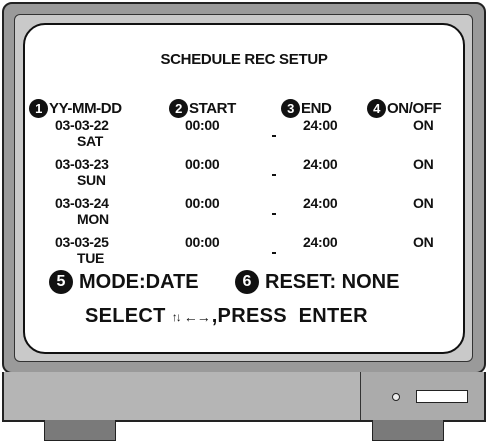 Image resolution: width=488 pixels, height=441 pixels. Describe the element at coordinates (93, 219) in the screenshot. I see `row-day: MON` at that location.